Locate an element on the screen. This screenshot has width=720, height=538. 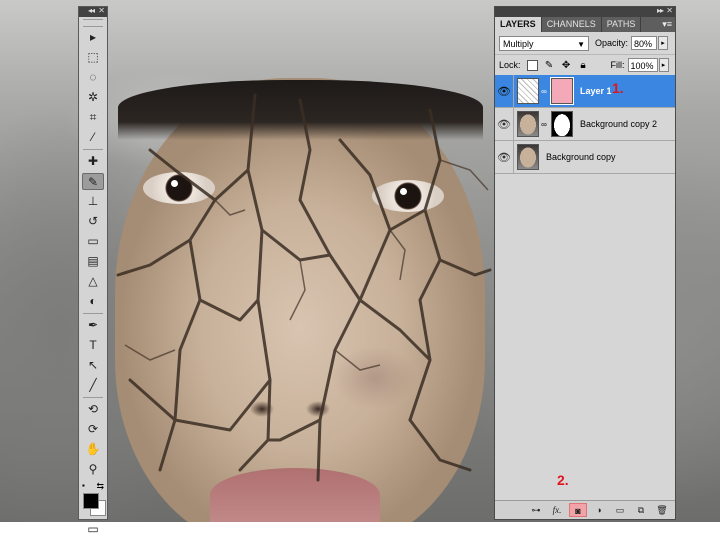
marquee-tool-icon: ⬚ is located at coordinates (93, 57).